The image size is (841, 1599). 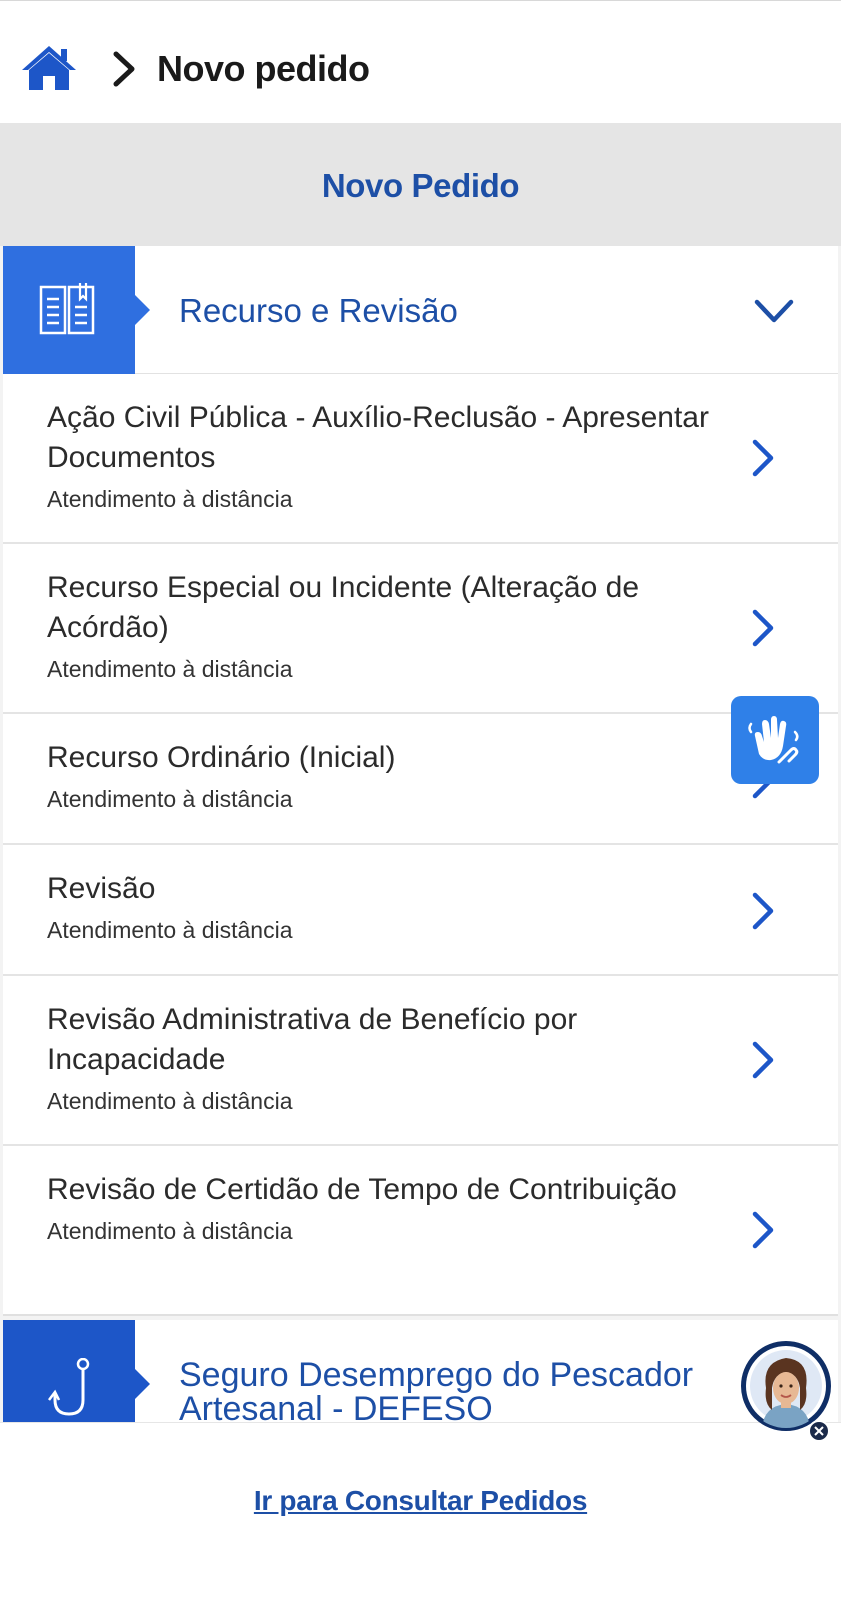 What do you see at coordinates (76, 1375) in the screenshot?
I see `fishing-hook-icon` at bounding box center [76, 1375].